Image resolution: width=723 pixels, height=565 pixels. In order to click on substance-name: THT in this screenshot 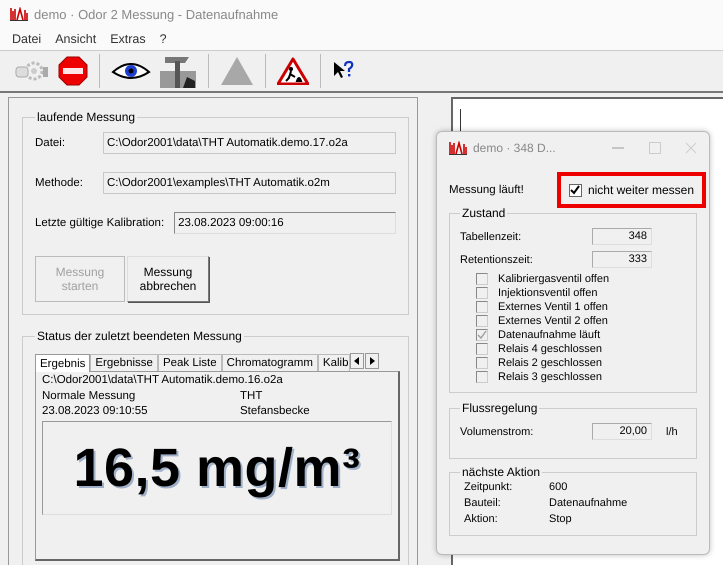, I will do `click(252, 396)`.